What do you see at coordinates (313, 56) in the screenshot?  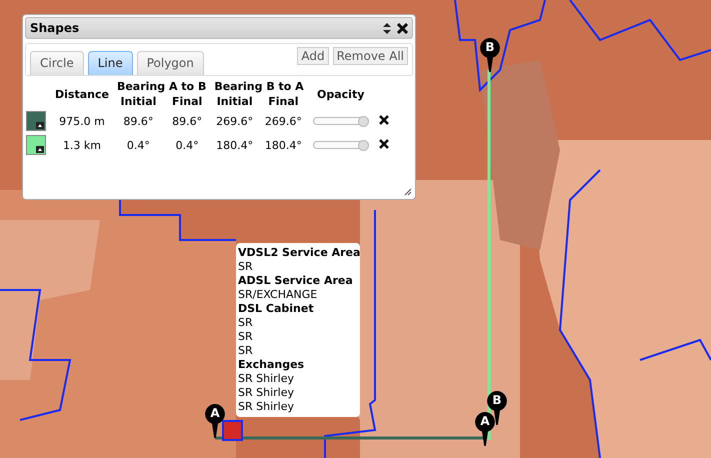 I see `panel-button: Add` at bounding box center [313, 56].